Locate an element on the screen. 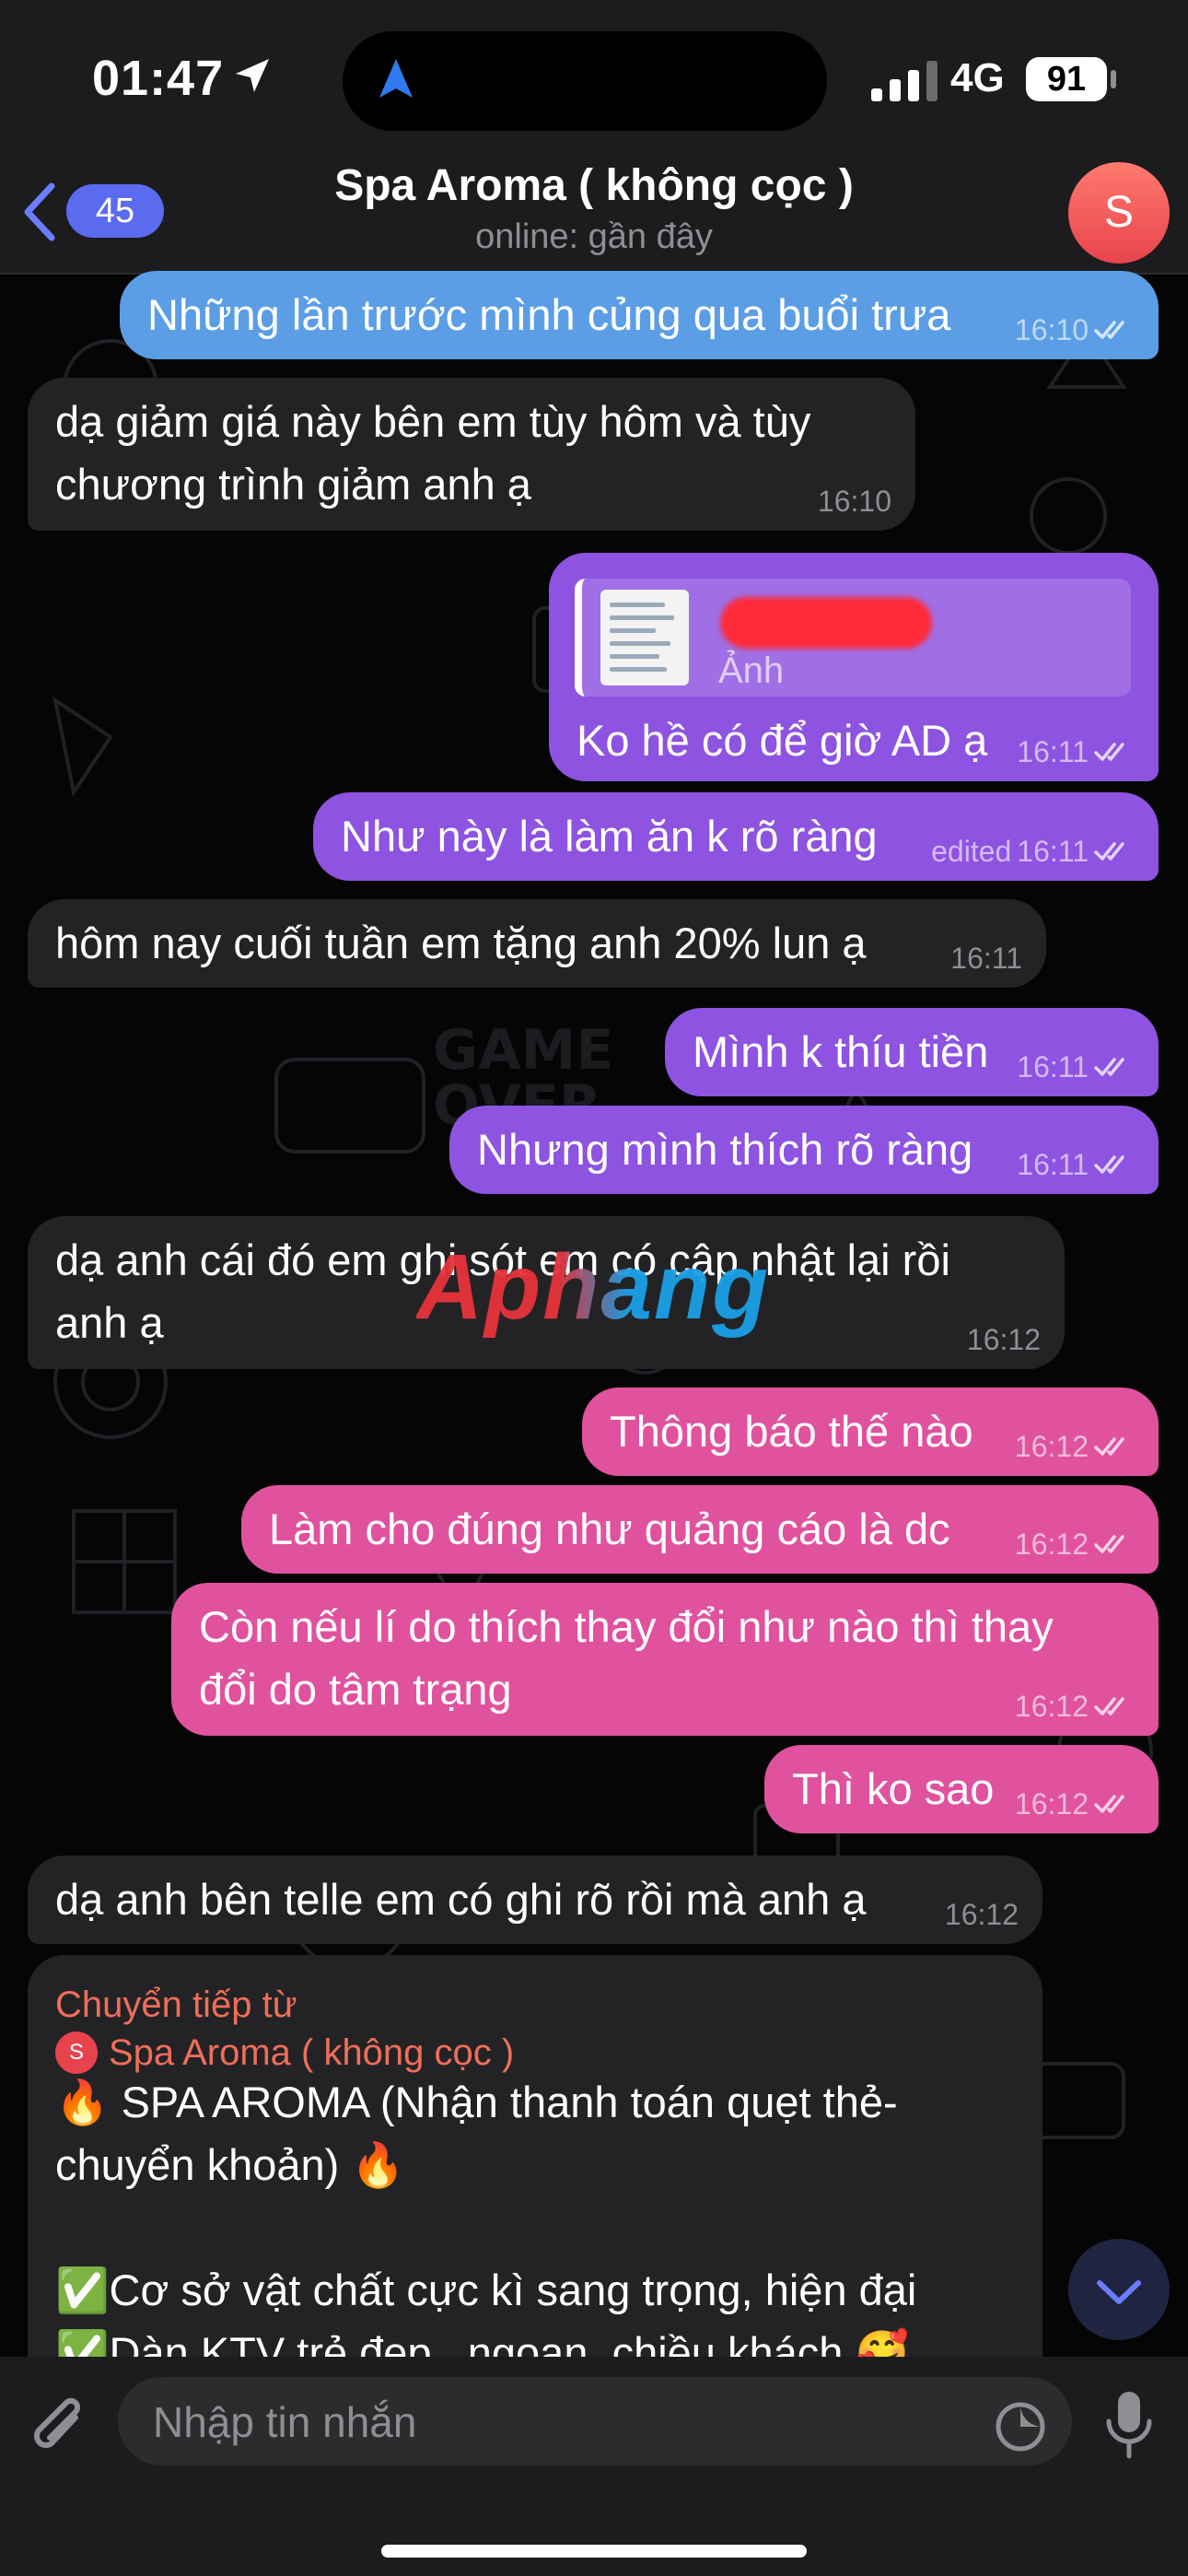 The height and width of the screenshot is (2576, 1188). outgoing-message: Thông báo thế nào 16:12 is located at coordinates (870, 1432).